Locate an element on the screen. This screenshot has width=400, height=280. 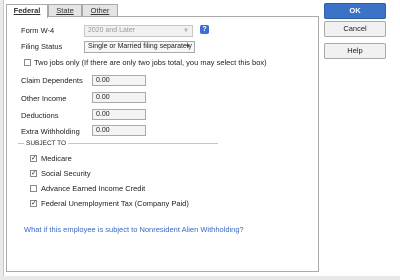
futa-checkbox: ✓ is located at coordinates (33, 203).